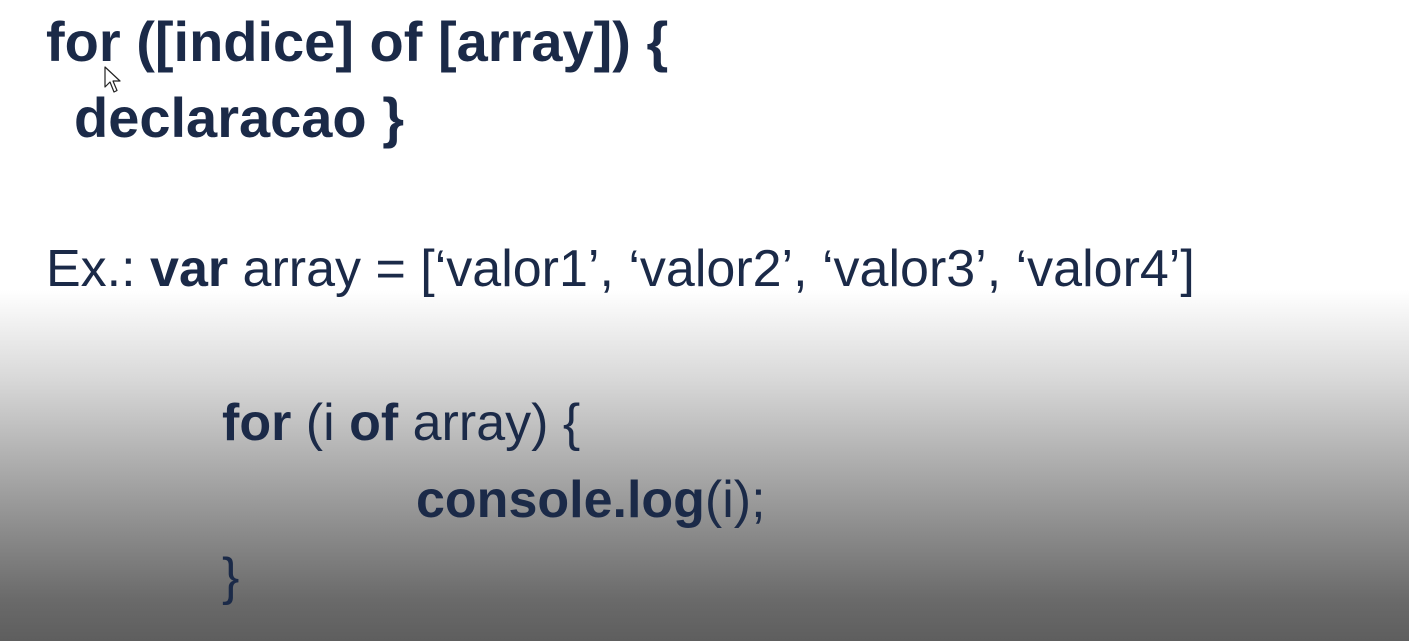  I want to click on code-line-console-log: console.log(i);, so click(591, 500).